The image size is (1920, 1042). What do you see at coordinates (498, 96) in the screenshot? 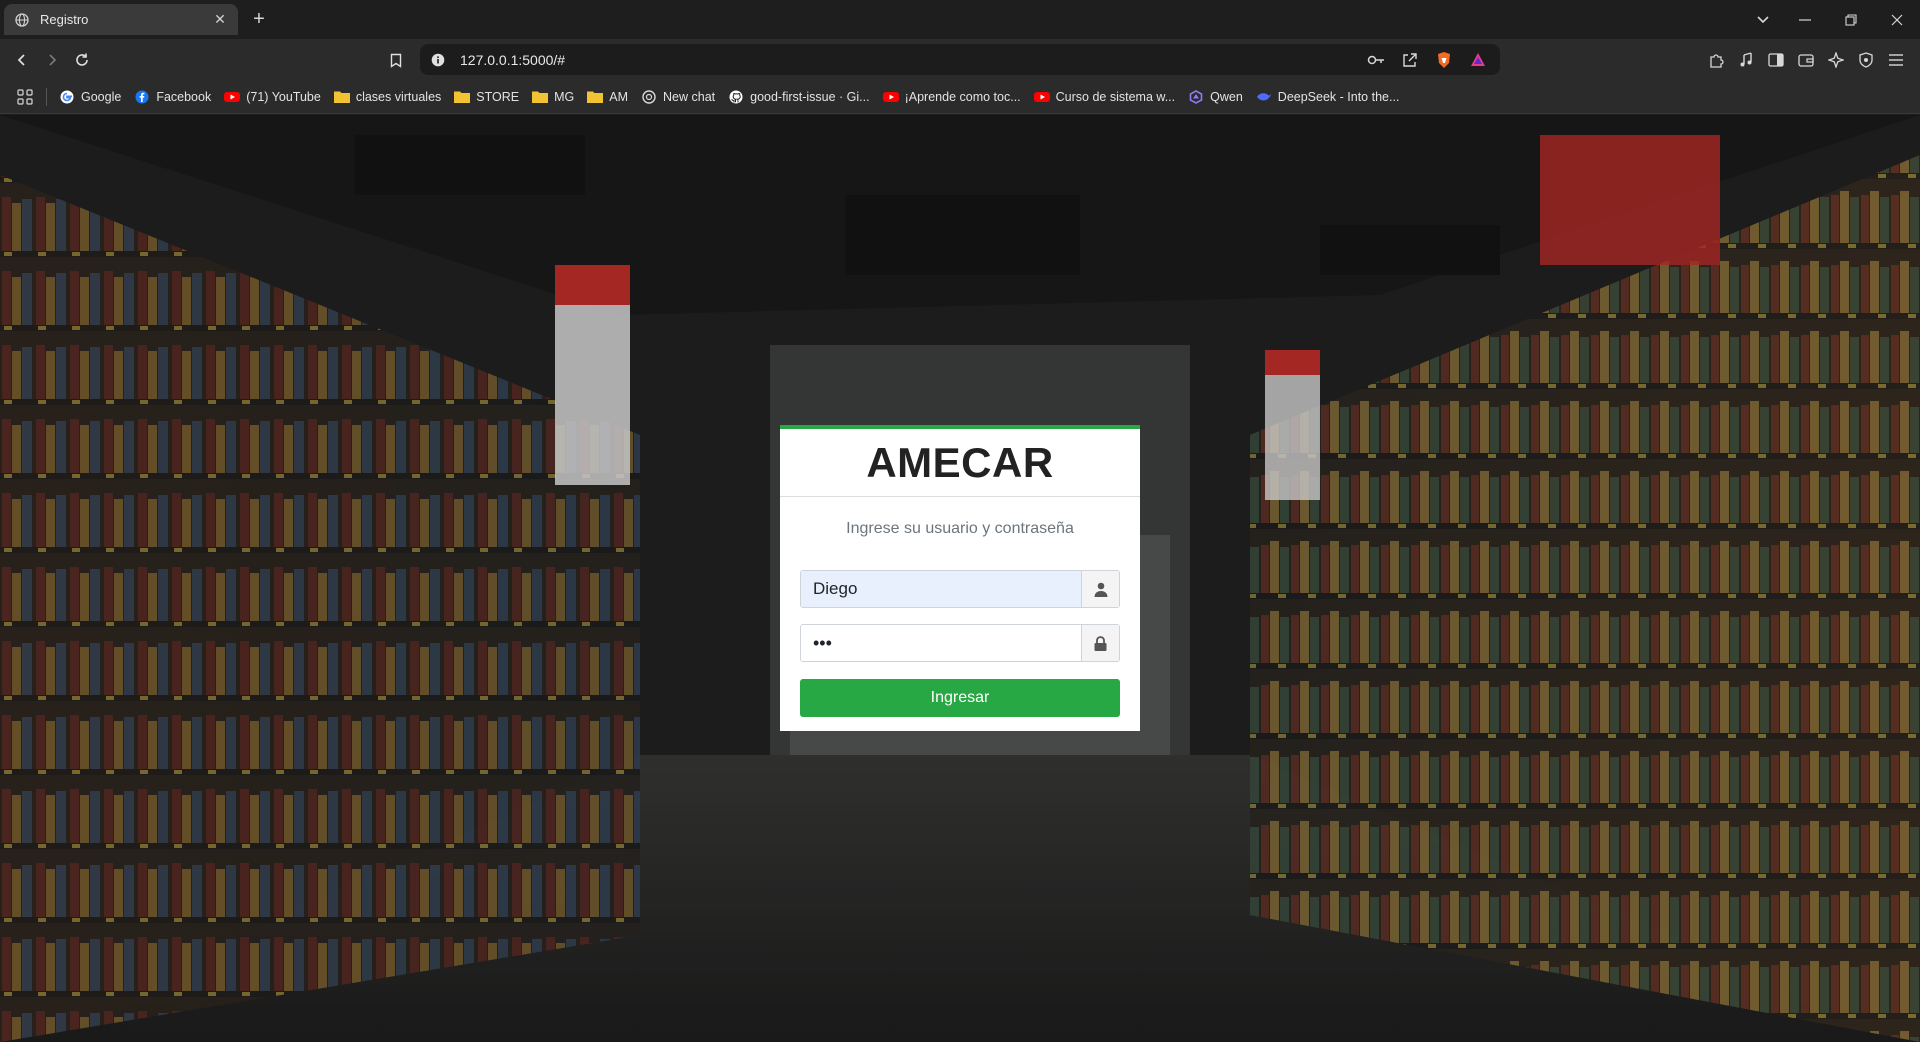
I see `bookmark-label: STORE` at bounding box center [498, 96].